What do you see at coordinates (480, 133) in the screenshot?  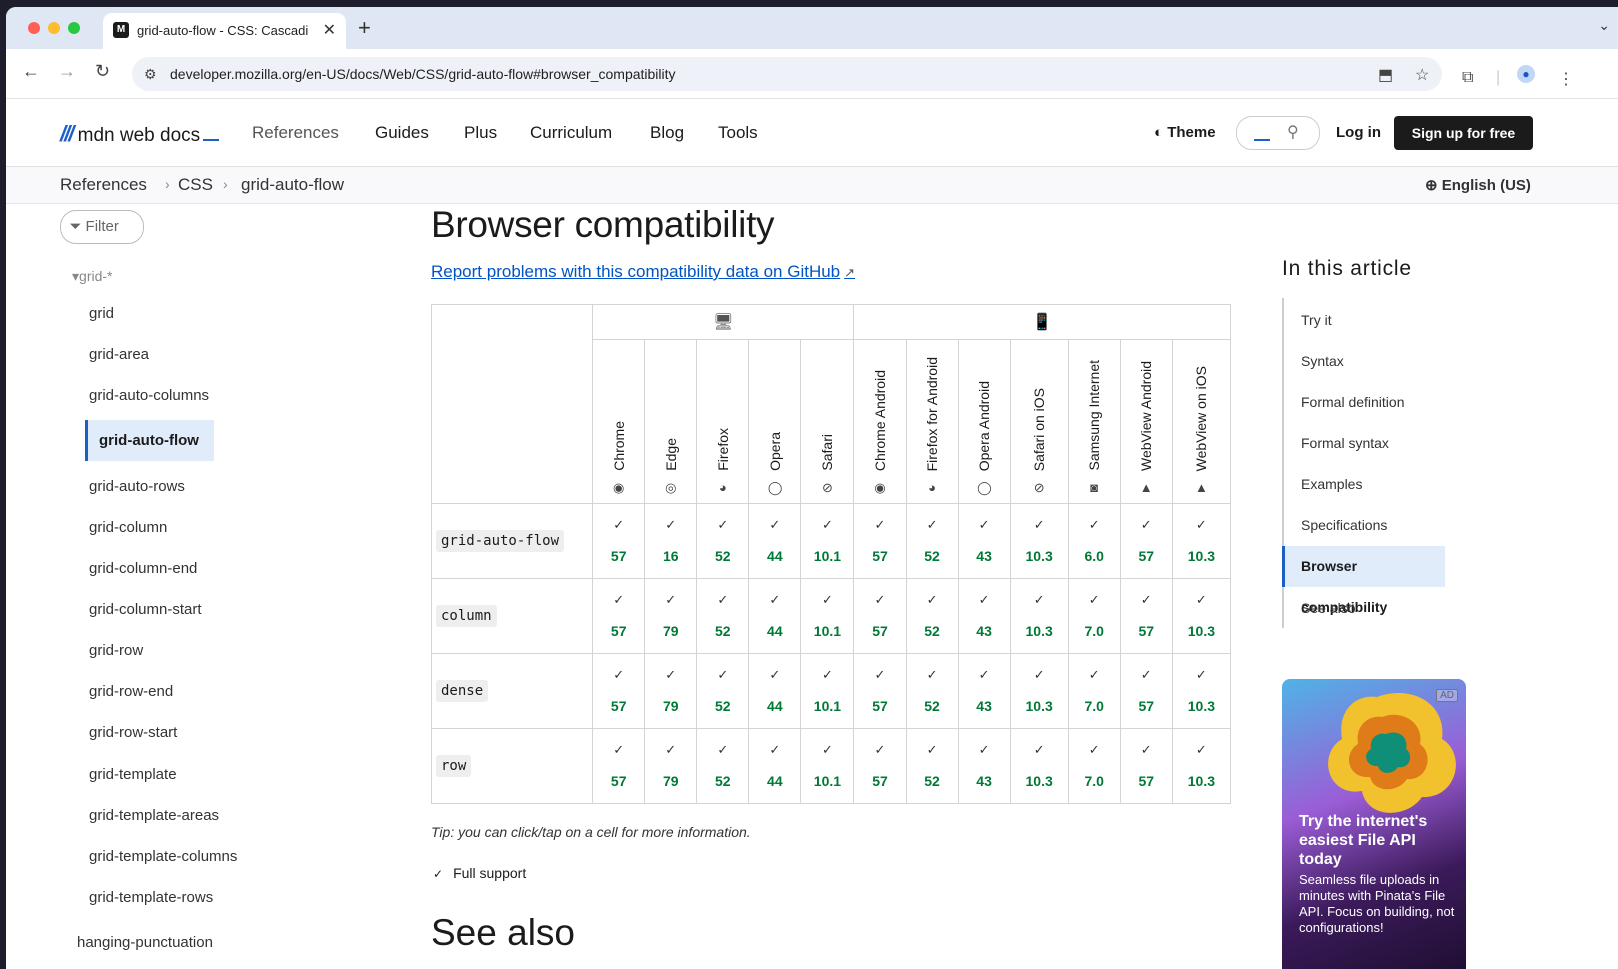 I see `nav-plus: Plus` at bounding box center [480, 133].